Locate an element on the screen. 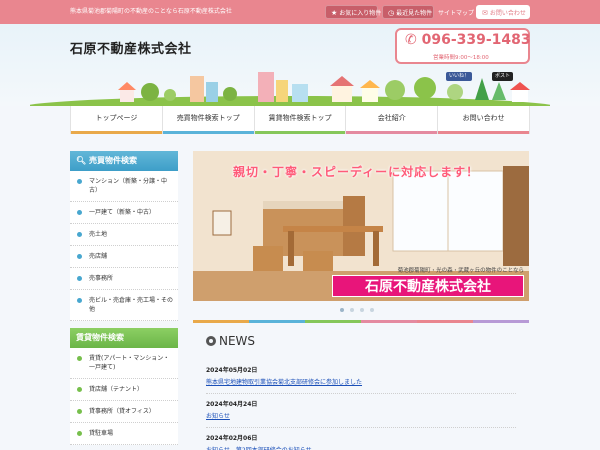 Image resolution: width=600 pixels, height=450 pixels. sales-category-link: 売ビル・売倉庫・売工場・その他 is located at coordinates (124, 305).